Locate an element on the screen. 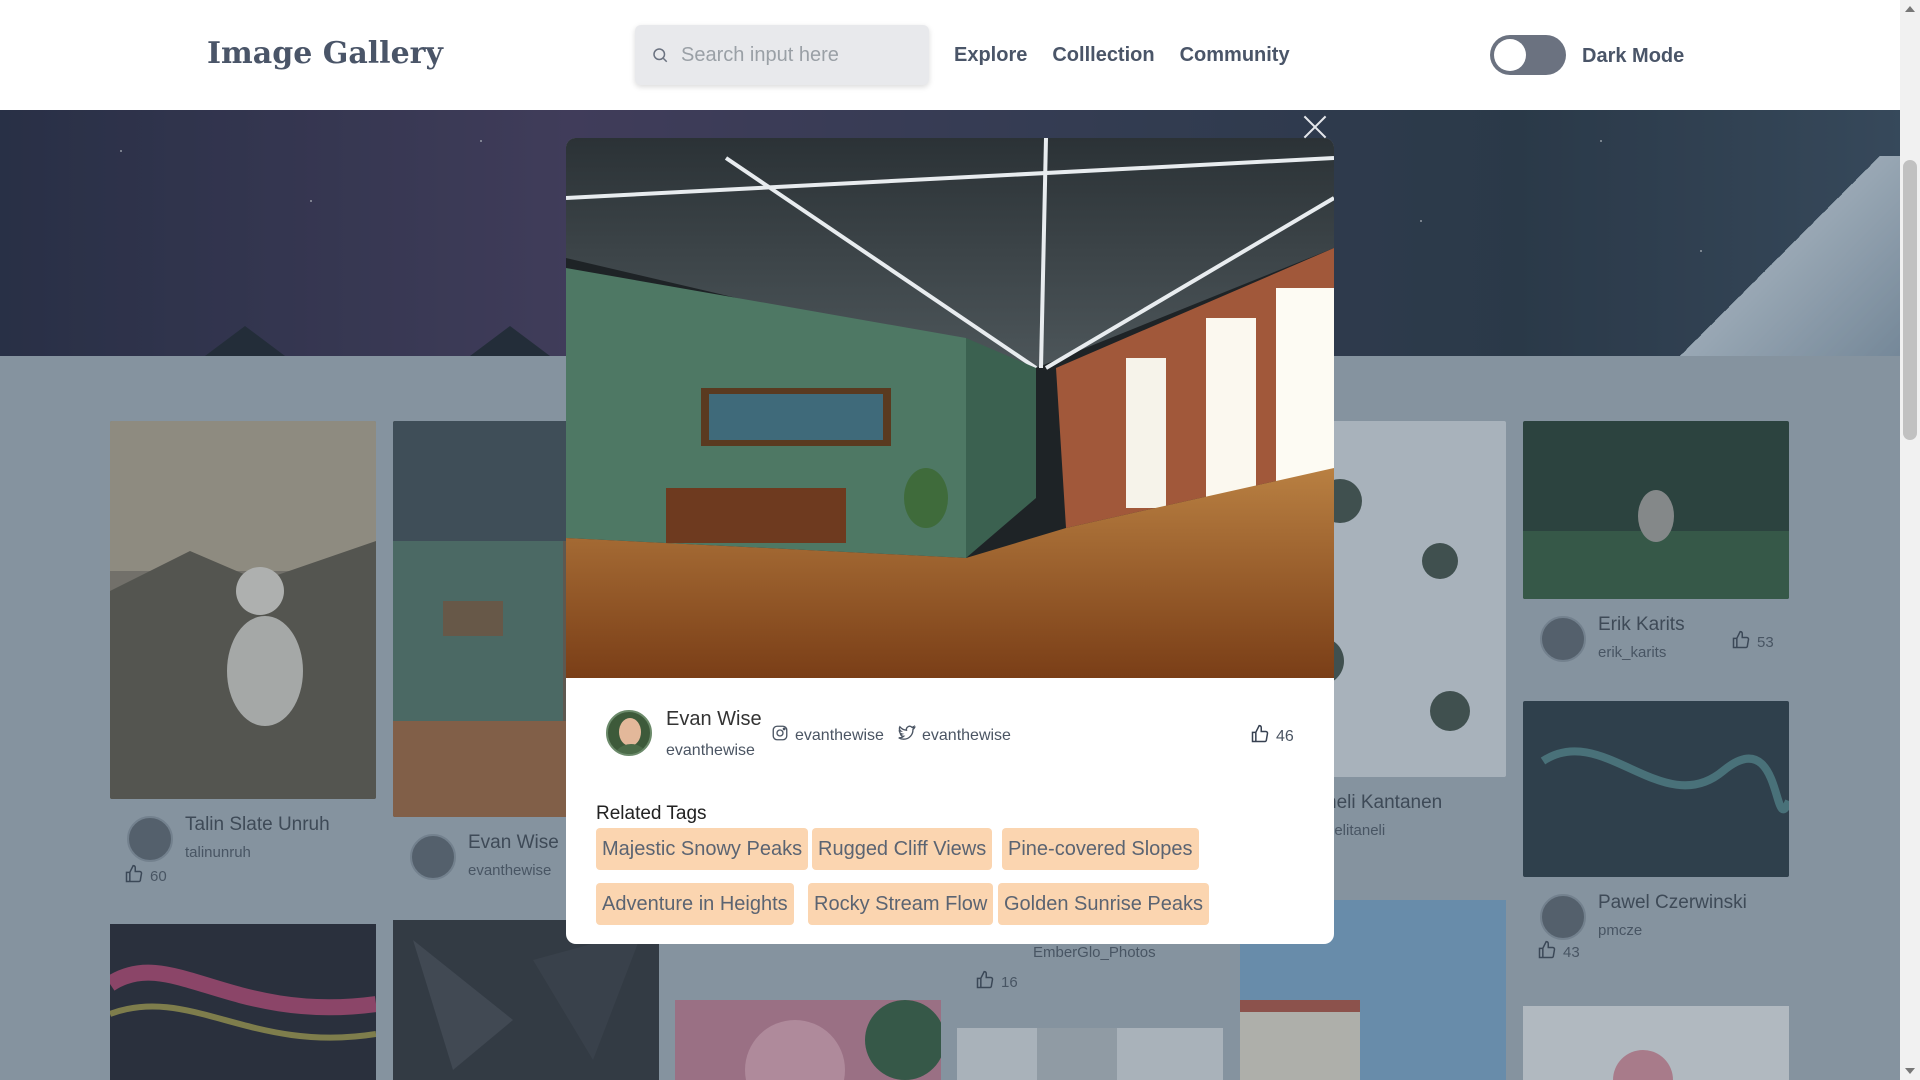 This screenshot has width=1920, height=1080. nav-community: Community is located at coordinates (1235, 55).